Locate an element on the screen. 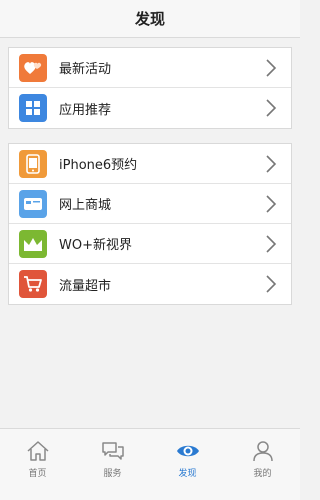 This screenshot has width=320, height=500. tab-discover: 发现 is located at coordinates (187, 464).